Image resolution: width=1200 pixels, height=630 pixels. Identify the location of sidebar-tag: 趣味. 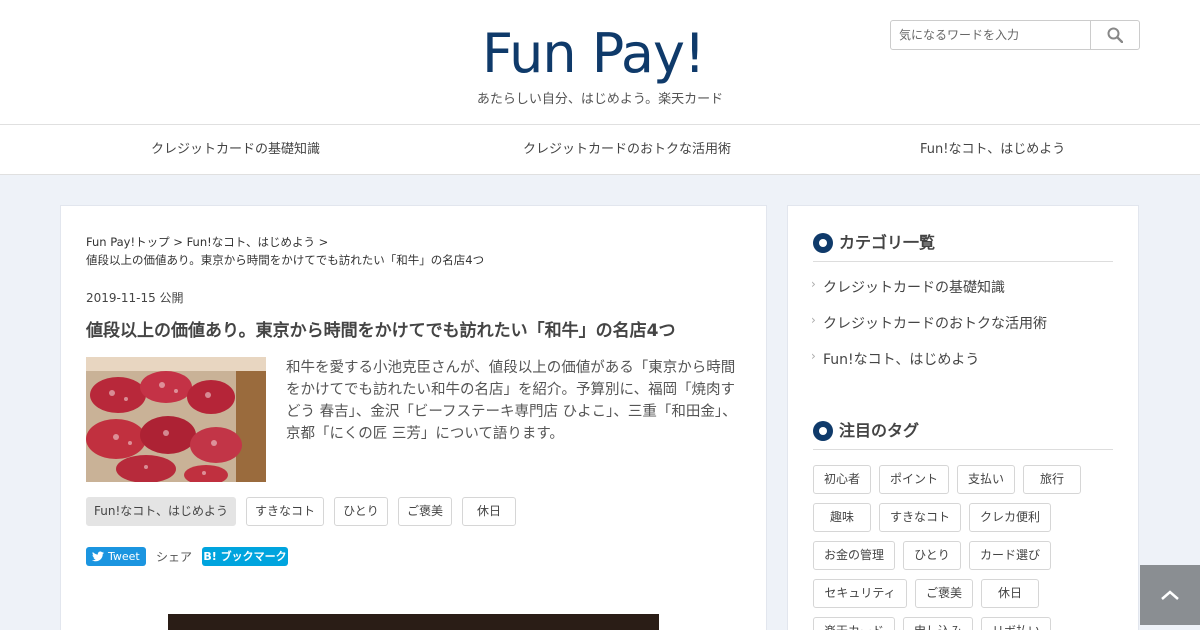
(842, 517).